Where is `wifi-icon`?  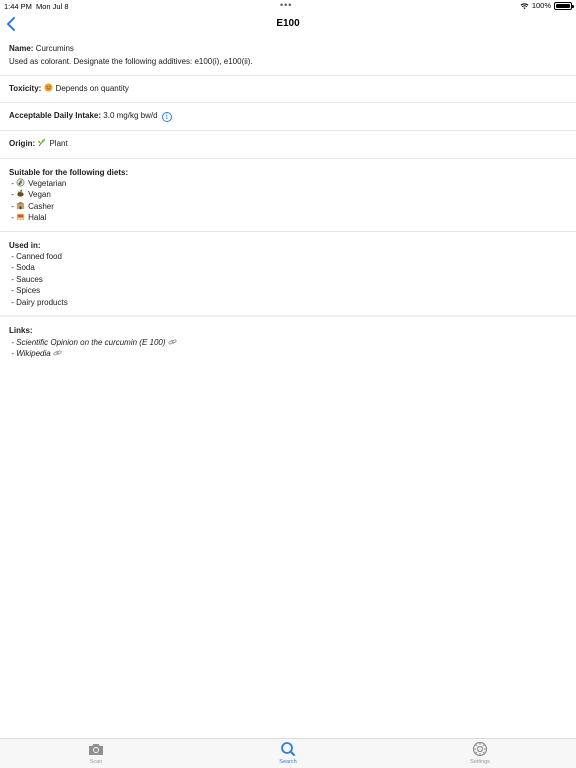
wifi-icon is located at coordinates (524, 5).